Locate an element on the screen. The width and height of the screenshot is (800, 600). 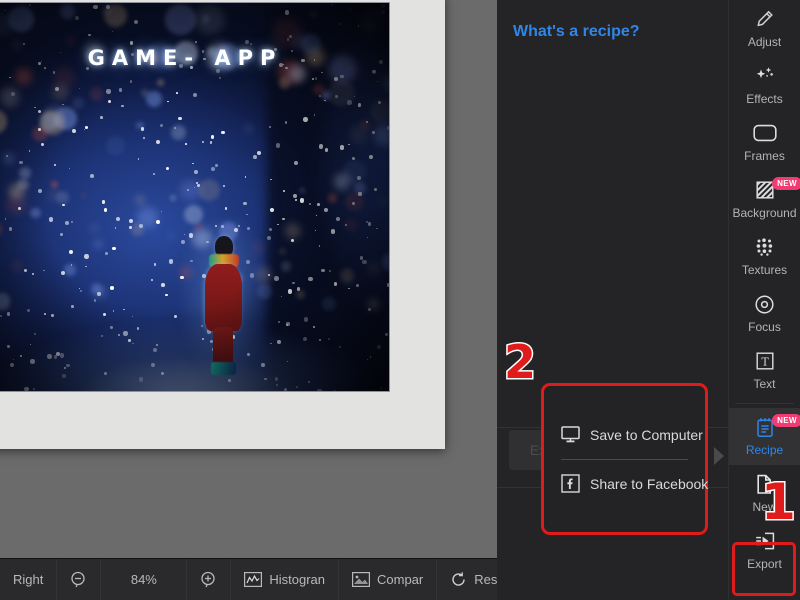
tool-textures: Textures is located at coordinates (764, 256).